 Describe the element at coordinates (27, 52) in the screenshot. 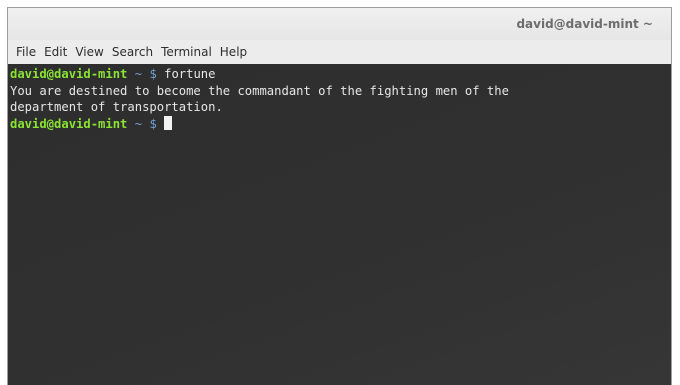

I see `menu-file: File` at that location.